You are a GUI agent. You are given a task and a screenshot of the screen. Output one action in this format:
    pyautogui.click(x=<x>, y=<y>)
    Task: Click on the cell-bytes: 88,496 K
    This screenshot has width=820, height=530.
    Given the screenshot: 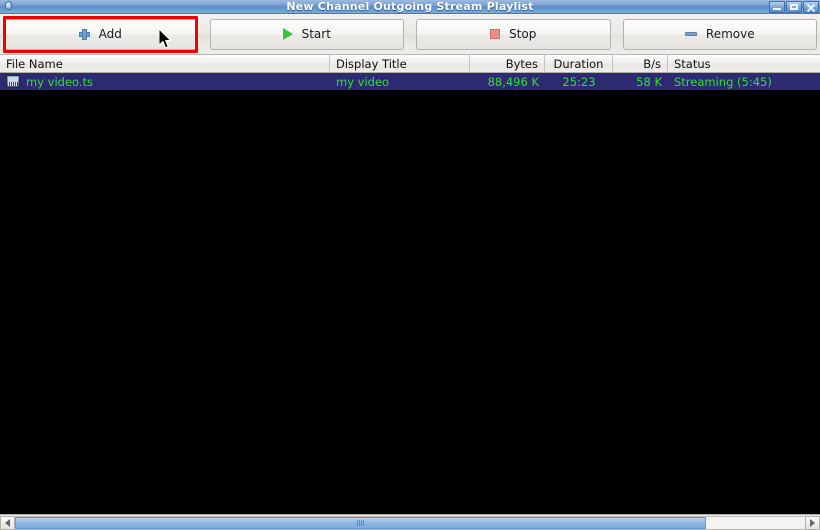 What is the action you would take?
    pyautogui.click(x=513, y=81)
    